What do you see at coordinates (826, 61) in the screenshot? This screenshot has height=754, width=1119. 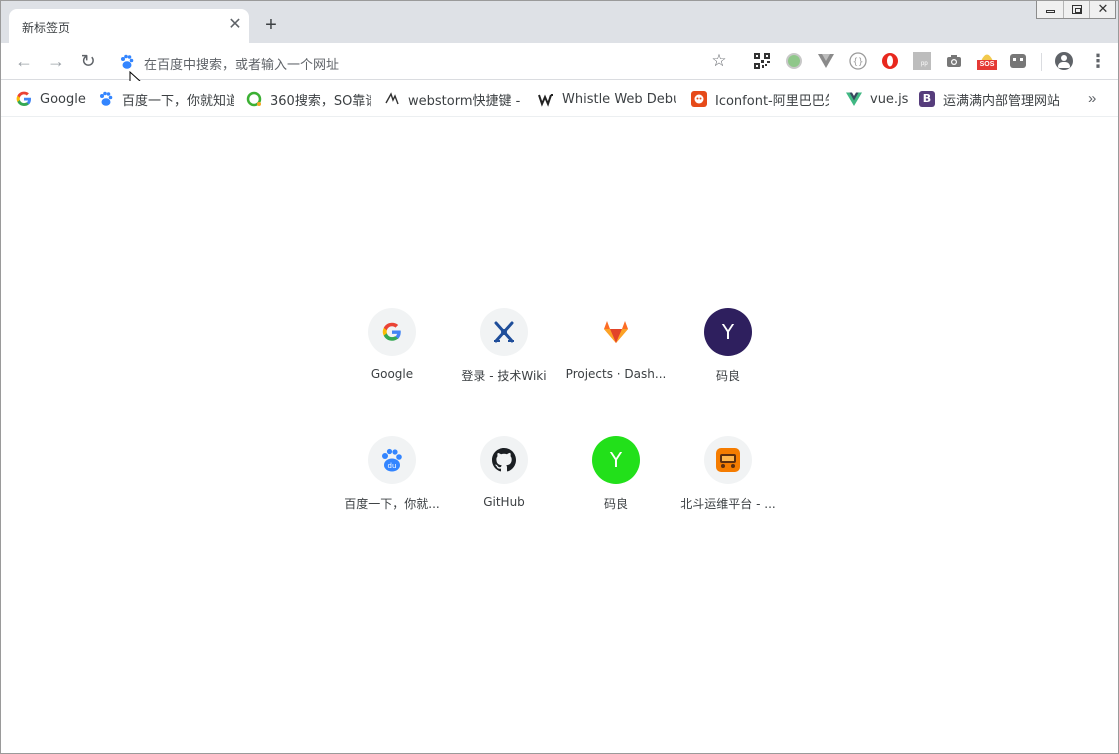 I see `vue-devtools-icon` at bounding box center [826, 61].